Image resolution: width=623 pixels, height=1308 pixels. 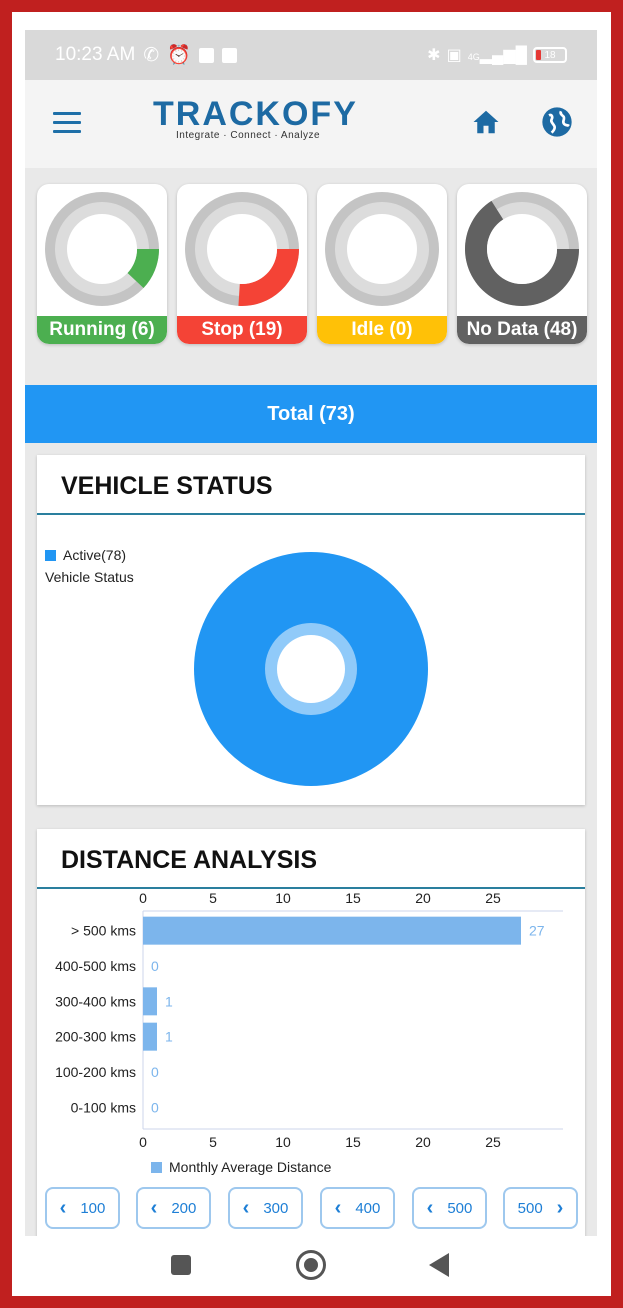 What do you see at coordinates (311, 485) in the screenshot?
I see `vehicle-status-title: VEHICLE STATUS` at bounding box center [311, 485].